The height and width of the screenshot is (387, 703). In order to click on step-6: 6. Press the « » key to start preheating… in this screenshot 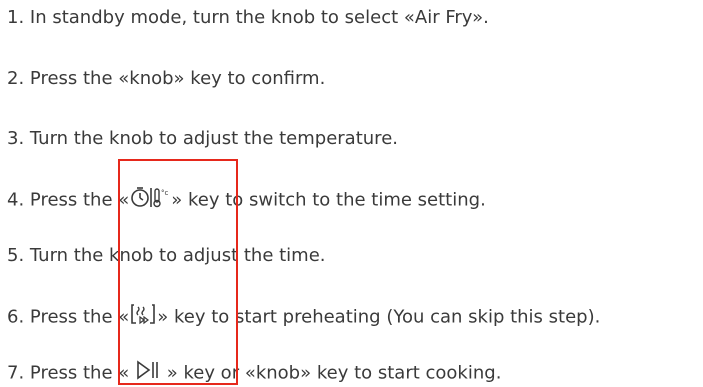, I will do `click(303, 317)`.